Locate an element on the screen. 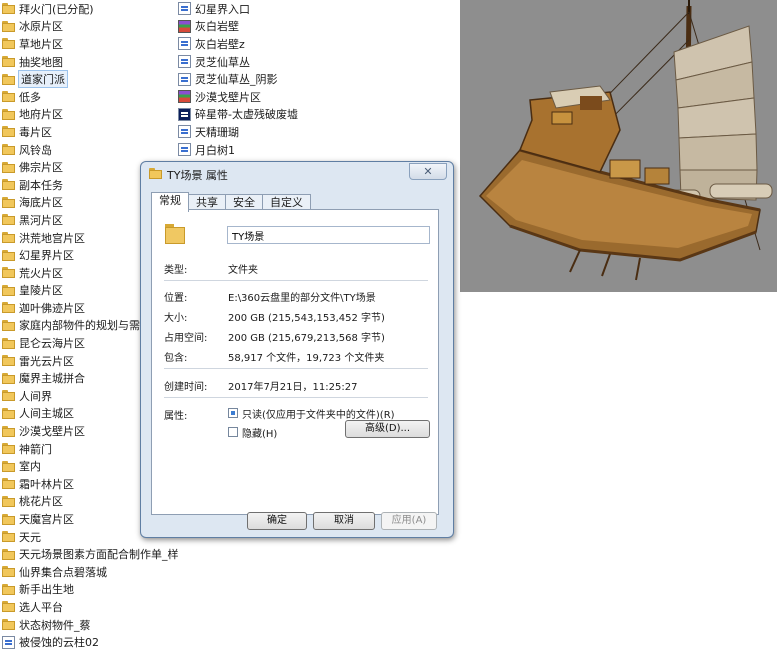 This screenshot has height=651, width=777. file-list-right-item: 月白树1 is located at coordinates (248, 150).